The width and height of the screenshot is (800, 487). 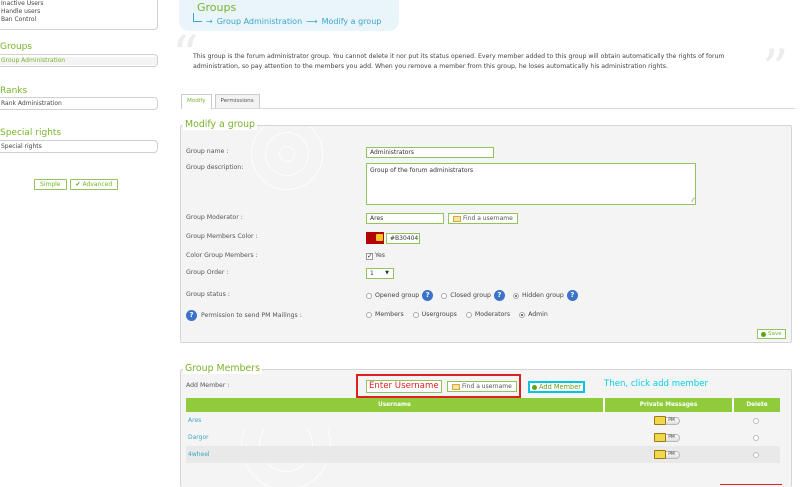 What do you see at coordinates (693, 200) in the screenshot?
I see `resize-handle-icon: ⁄⁄` at bounding box center [693, 200].